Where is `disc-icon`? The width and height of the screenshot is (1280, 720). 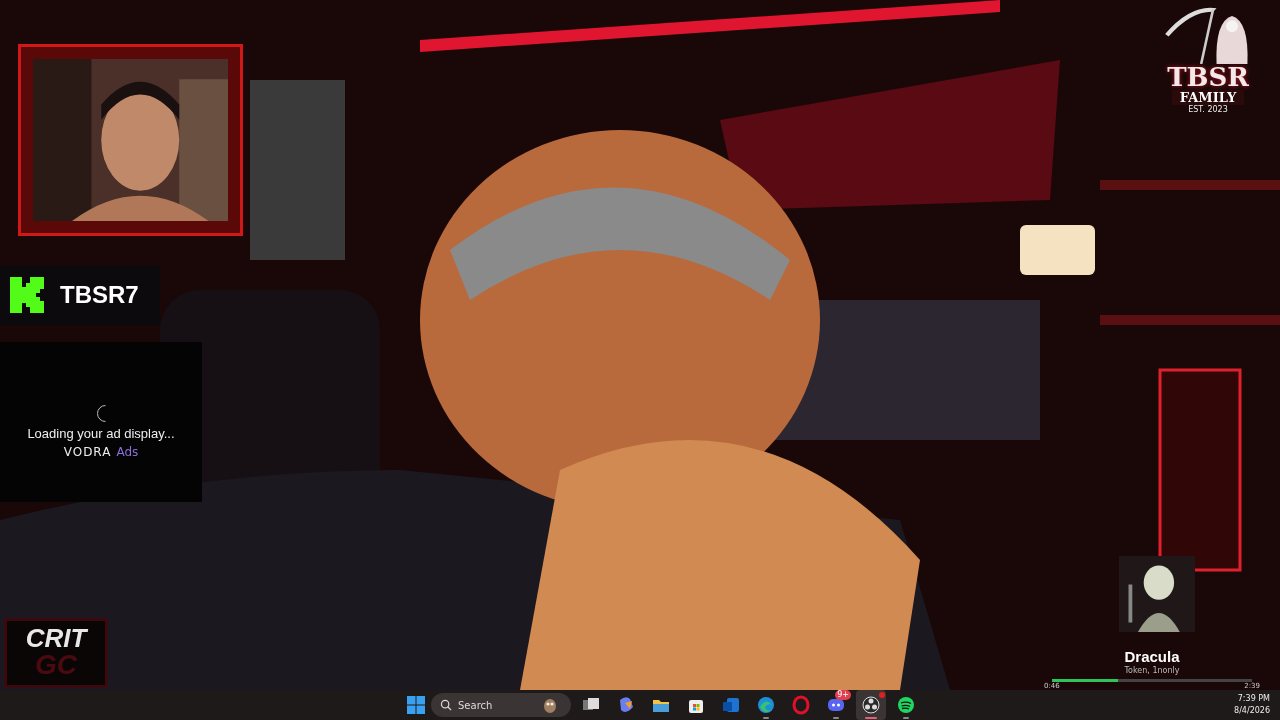 disc-icon is located at coordinates (871, 705).